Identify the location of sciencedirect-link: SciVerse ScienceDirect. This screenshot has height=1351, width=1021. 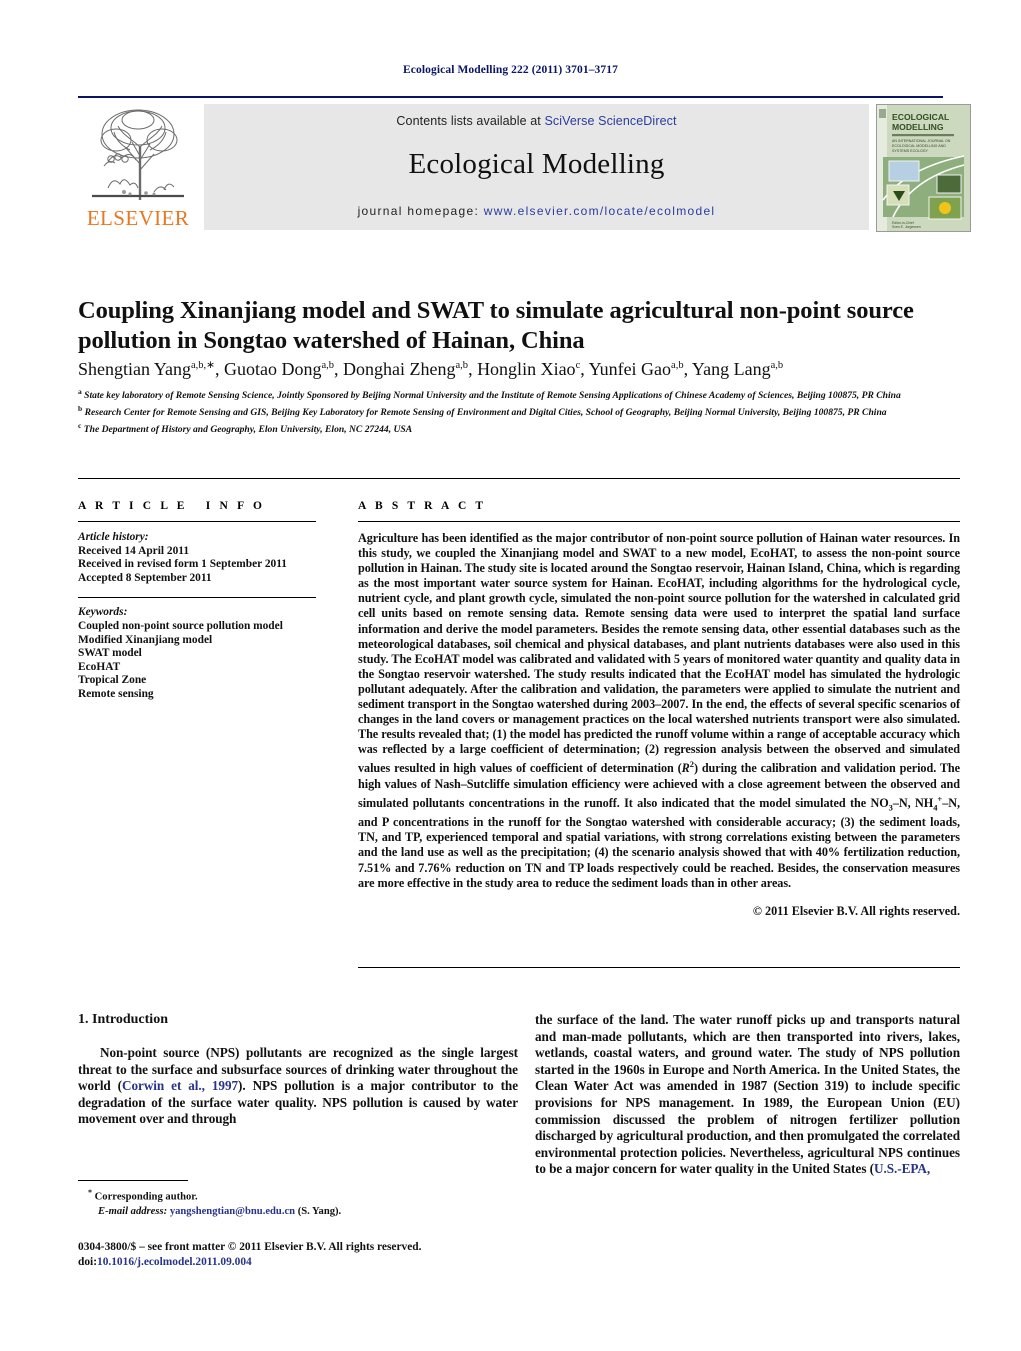
(610, 121).